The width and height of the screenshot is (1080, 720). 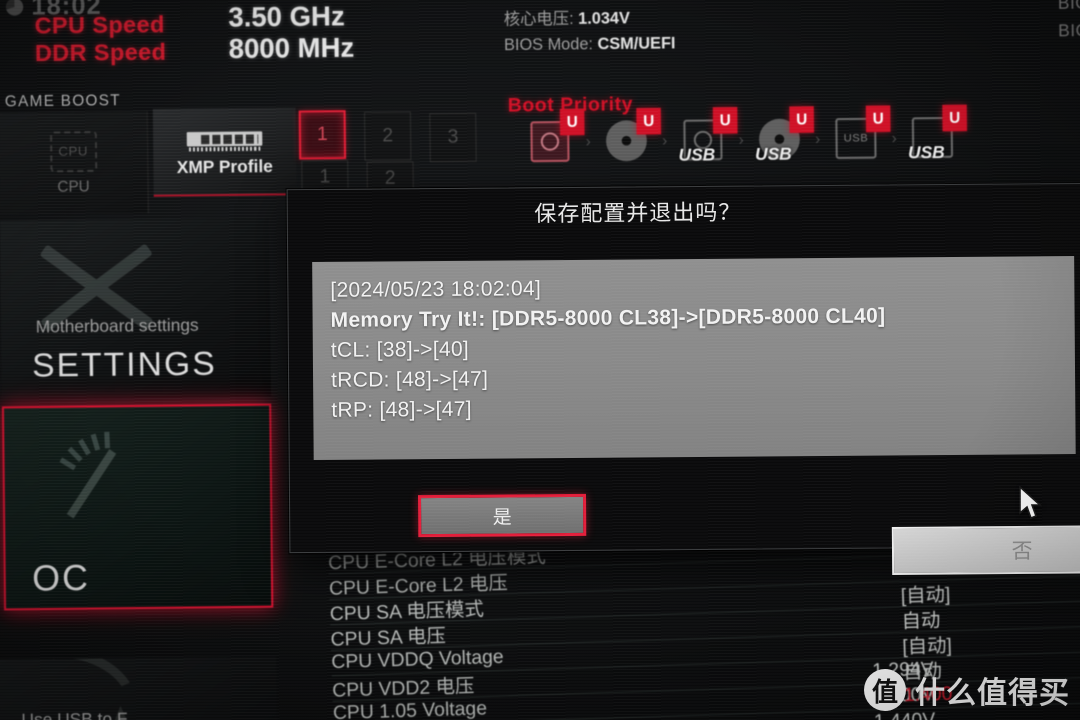 I want to click on game-boost-tile: CPU CPU, so click(x=74, y=163).